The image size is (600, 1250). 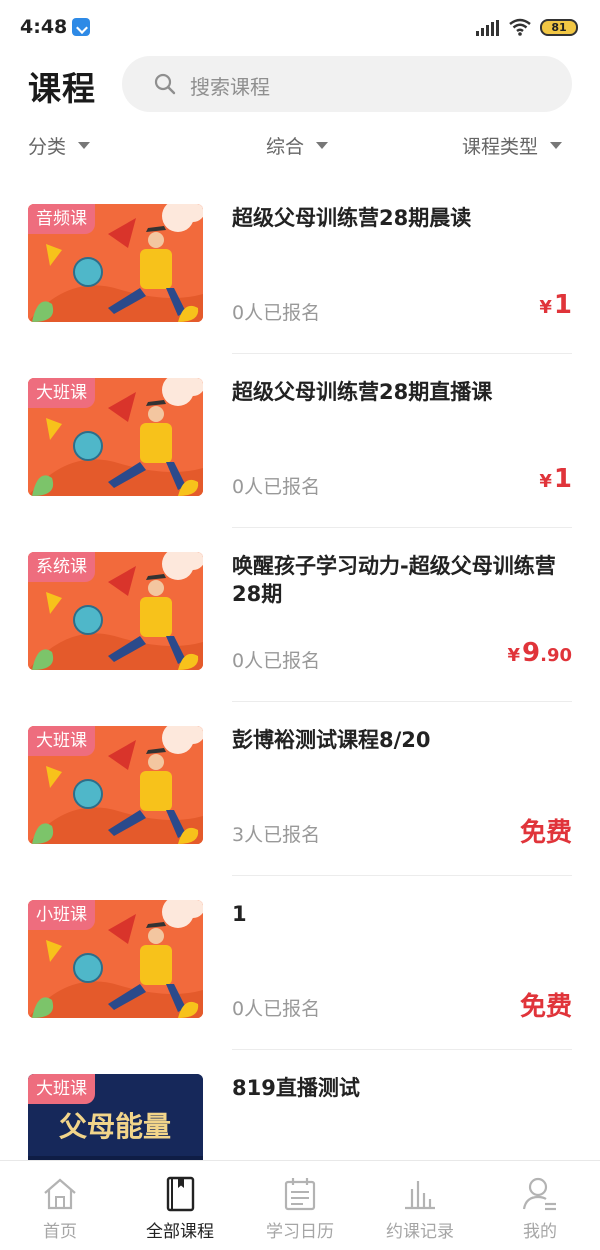 I want to click on course-type-tag: 系统课, so click(x=61, y=567).